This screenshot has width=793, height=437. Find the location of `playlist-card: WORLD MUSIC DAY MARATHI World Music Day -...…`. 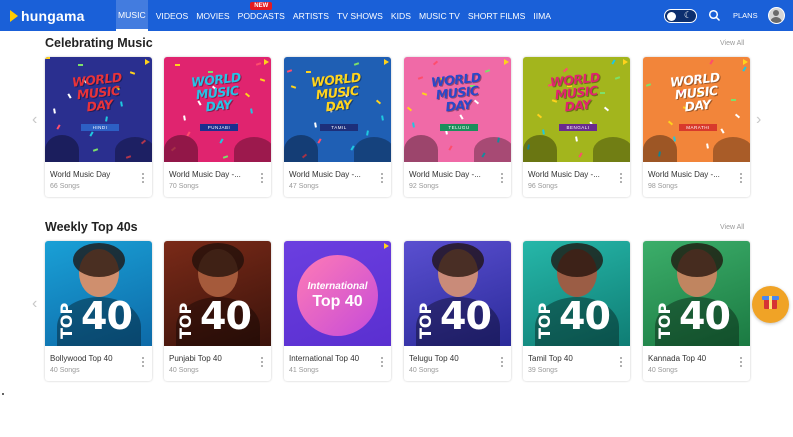

playlist-card: WORLD MUSIC DAY MARATHI World Music Day -...… is located at coordinates (696, 127).